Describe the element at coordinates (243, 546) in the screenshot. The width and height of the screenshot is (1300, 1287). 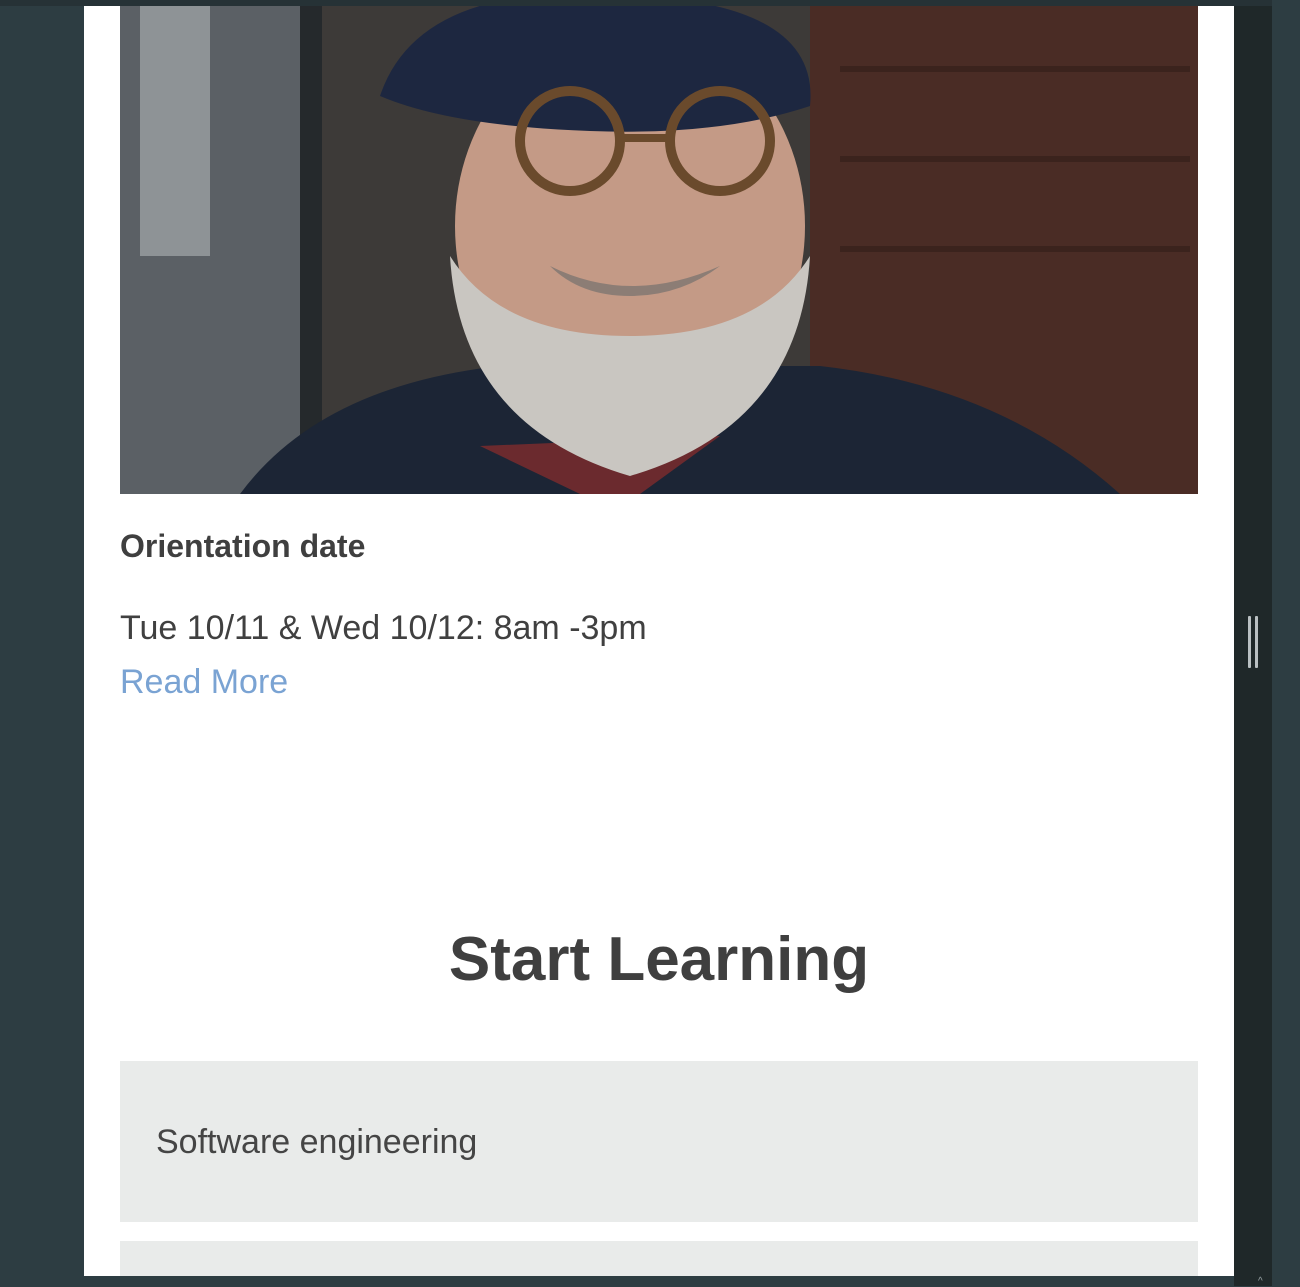
I see `orientation-heading: Orientation date` at that location.